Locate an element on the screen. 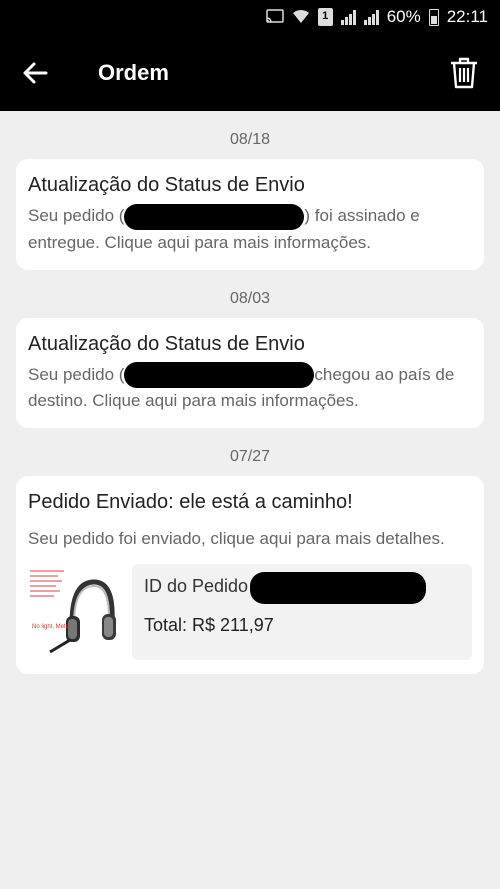 The height and width of the screenshot is (889, 500). thumb-caption: No light, Metal is located at coordinates (51, 627).